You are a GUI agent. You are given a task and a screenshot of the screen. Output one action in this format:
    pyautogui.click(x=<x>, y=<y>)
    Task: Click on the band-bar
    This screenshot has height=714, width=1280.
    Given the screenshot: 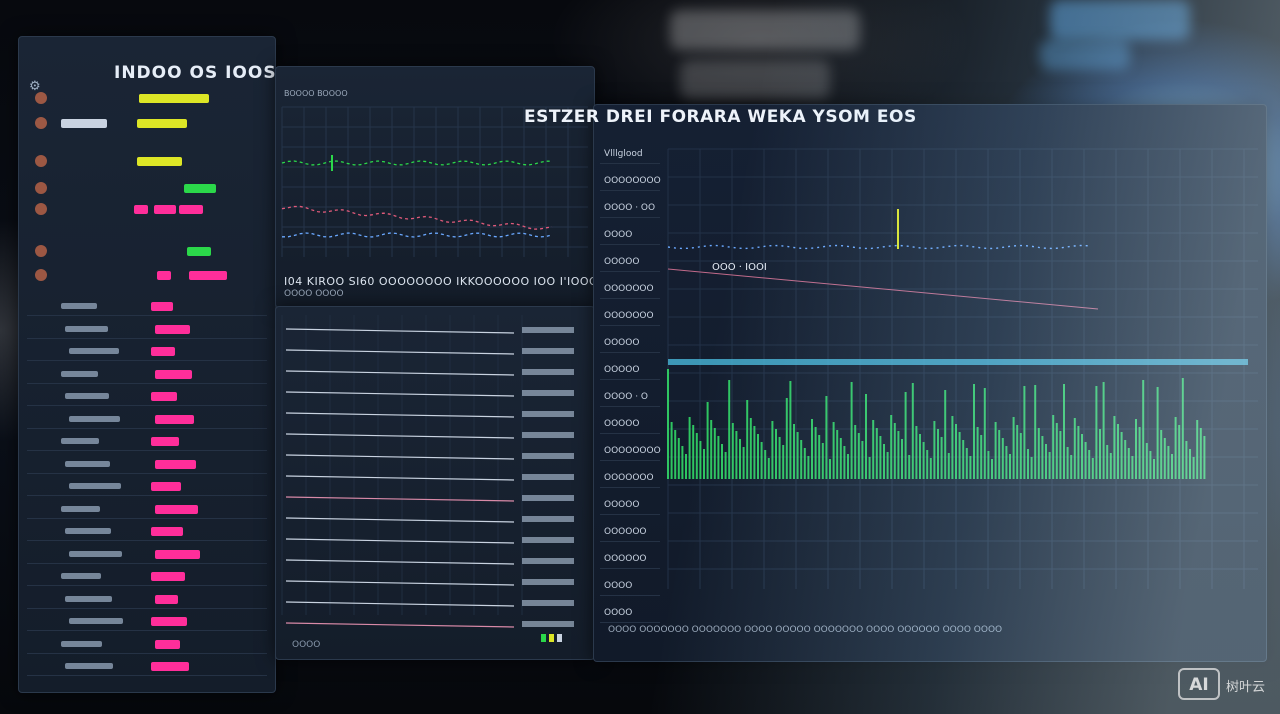 What is the action you would take?
    pyautogui.click(x=958, y=362)
    